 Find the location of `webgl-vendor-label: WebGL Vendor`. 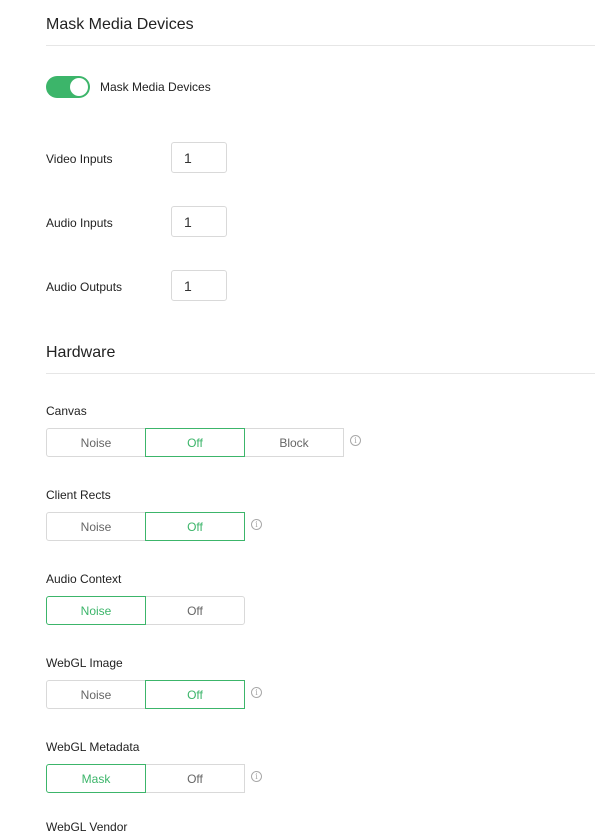

webgl-vendor-label: WebGL Vendor is located at coordinates (87, 827).